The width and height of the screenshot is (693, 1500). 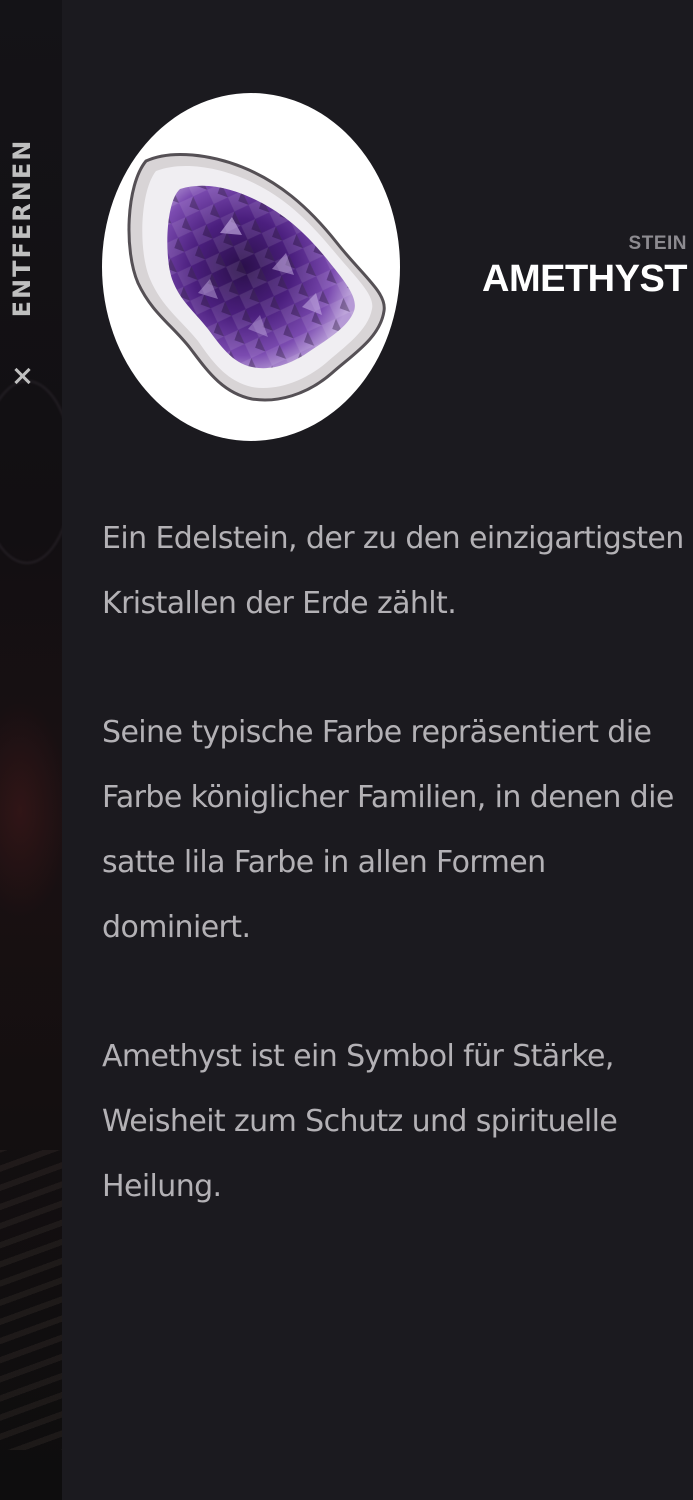 I want to click on amethyst-geode-image, so click(x=251, y=267).